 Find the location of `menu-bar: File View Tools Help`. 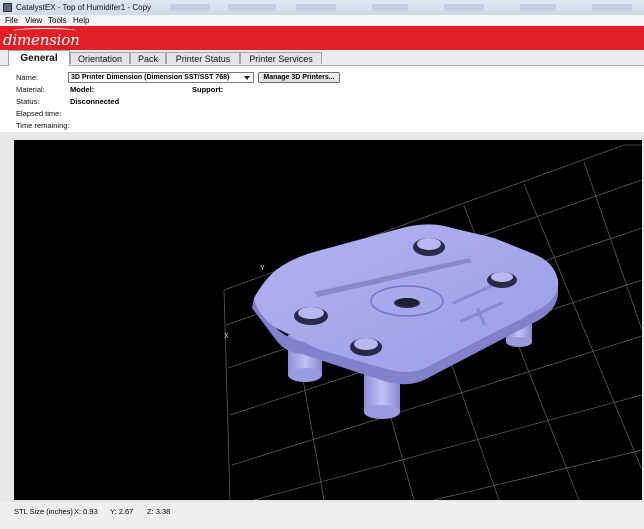

menu-bar: File View Tools Help is located at coordinates (322, 20).